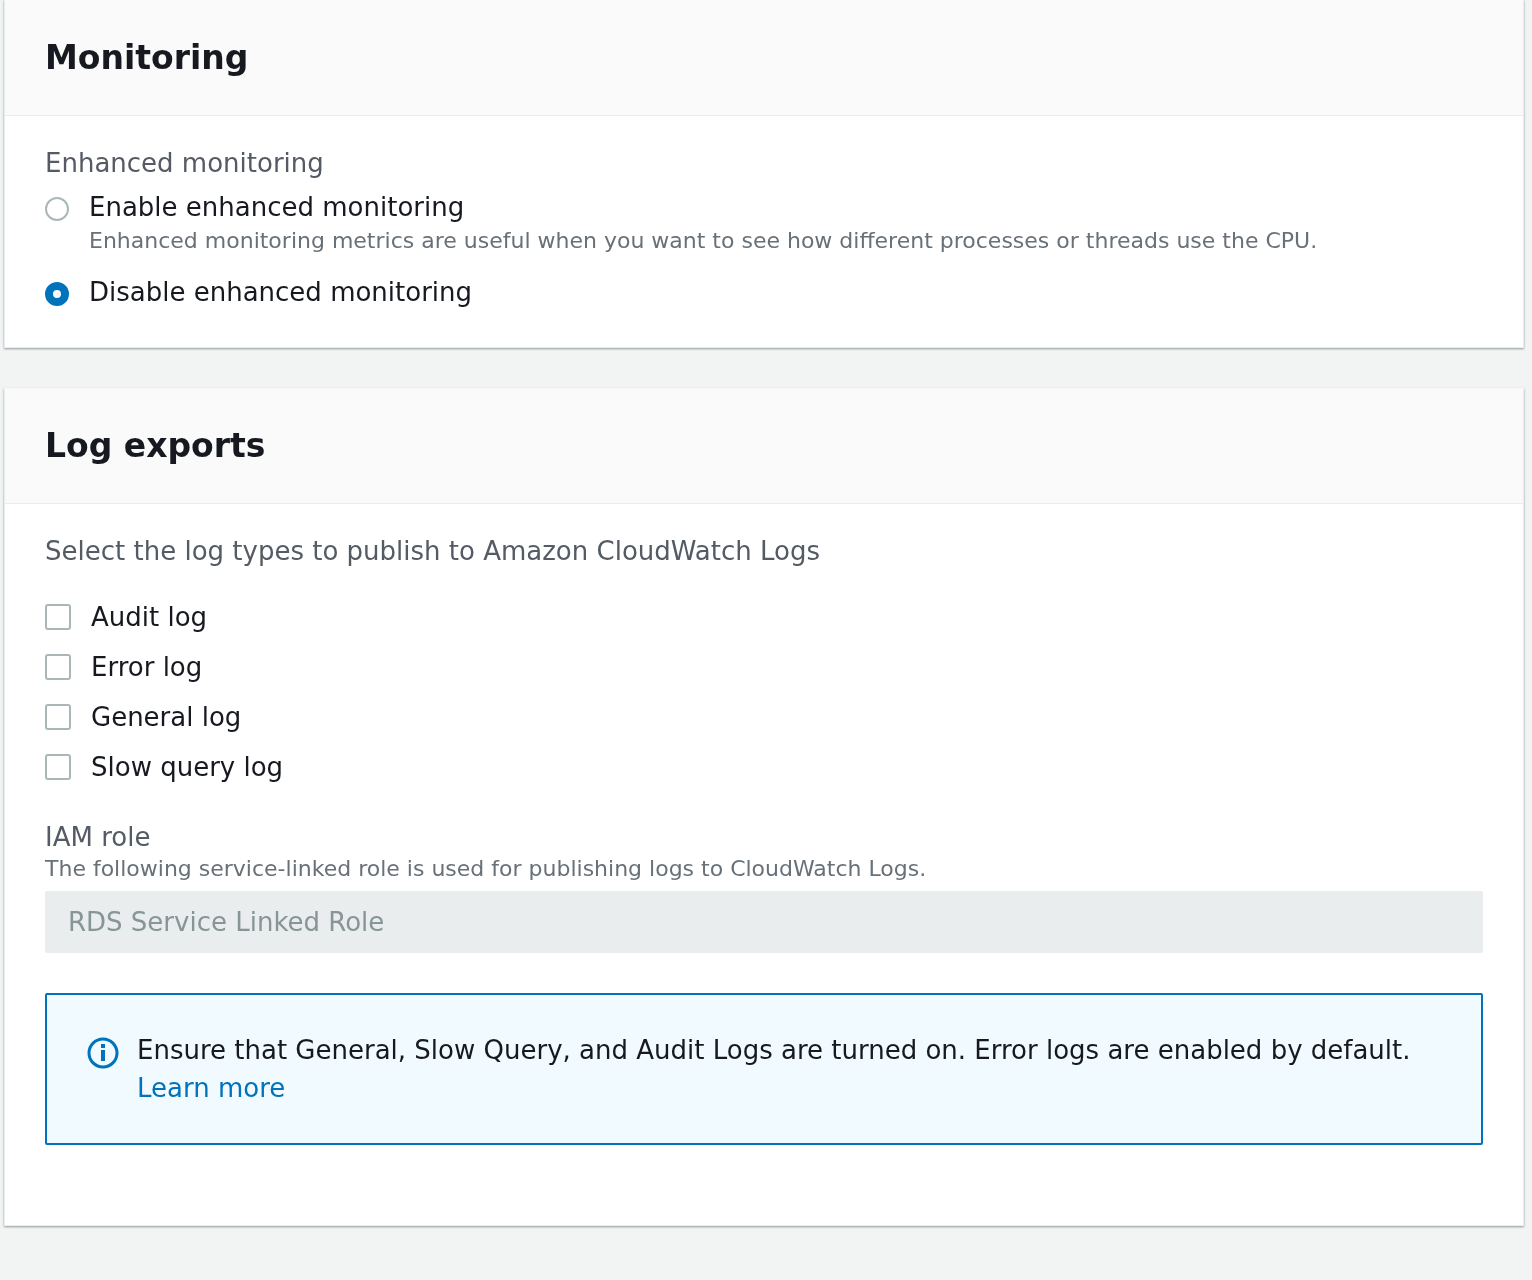 Image resolution: width=1532 pixels, height=1280 pixels. Describe the element at coordinates (211, 1088) in the screenshot. I see `learn-more-link: Learn more` at that location.